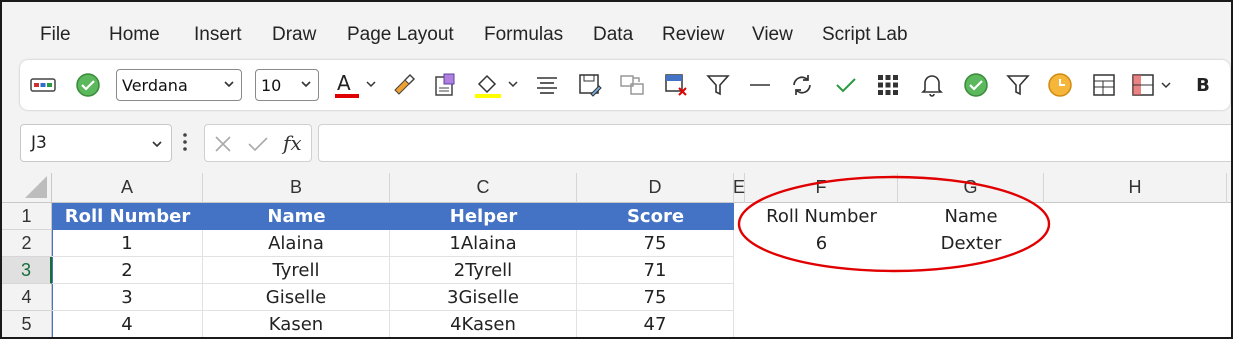  I want to click on menu-file: File, so click(55, 35).